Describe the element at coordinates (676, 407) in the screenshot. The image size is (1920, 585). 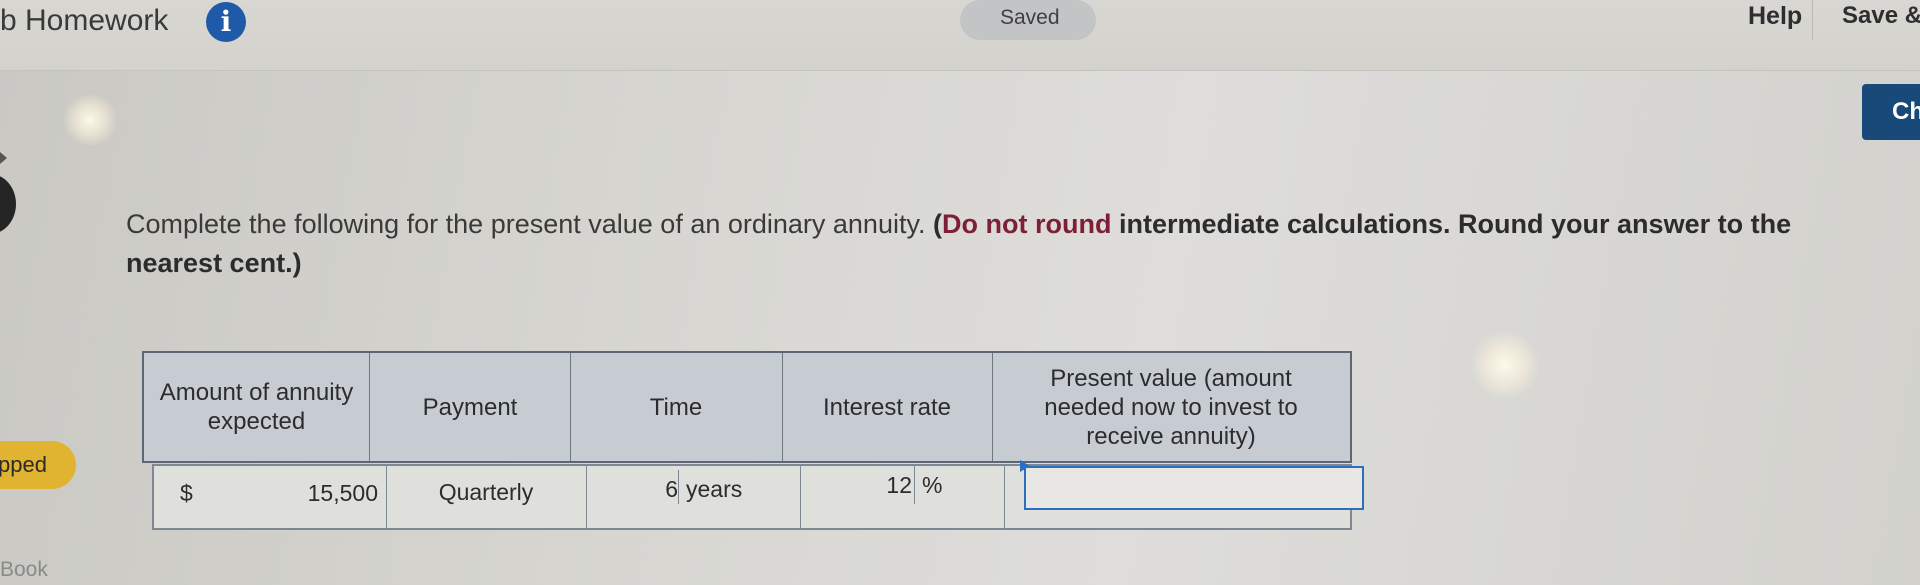
I see `header-time: Time` at that location.